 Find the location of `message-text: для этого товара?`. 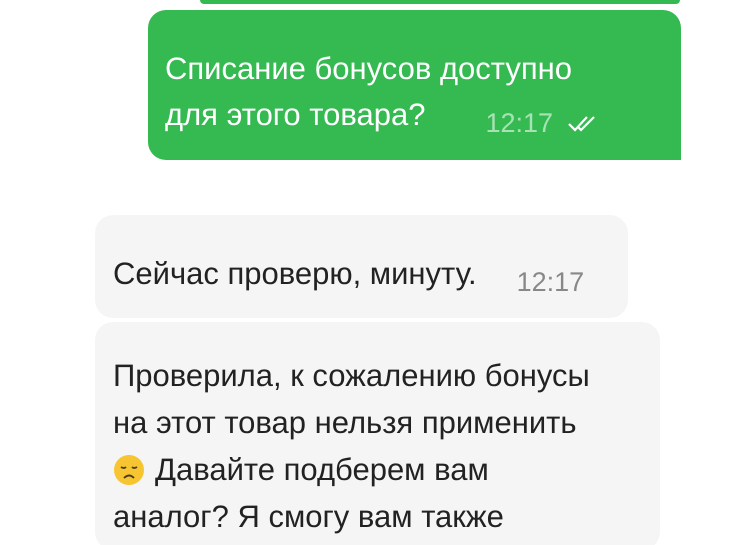

message-text: для этого товара? is located at coordinates (295, 115).